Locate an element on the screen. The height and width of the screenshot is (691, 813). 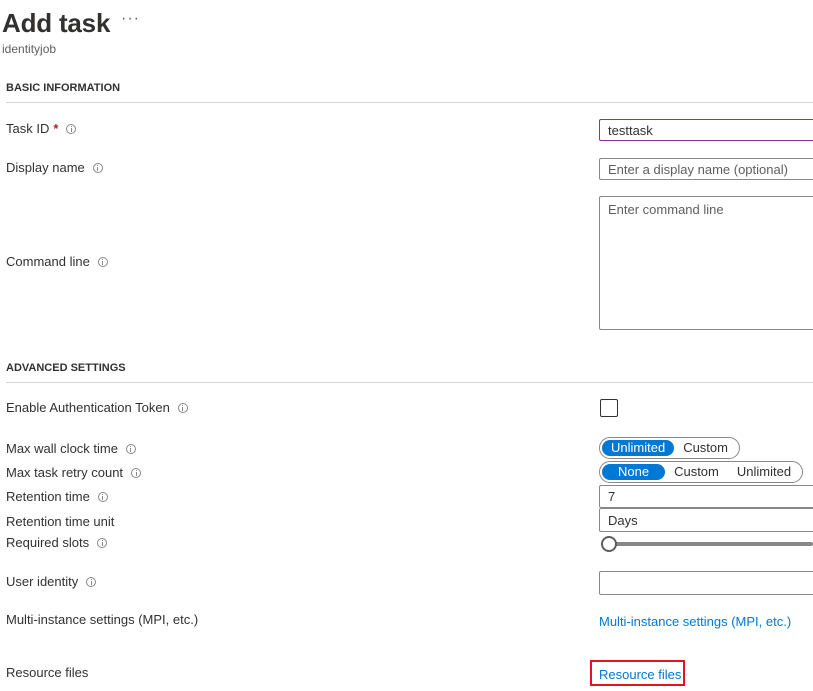
resource-files-label-text: Resource files is located at coordinates (47, 672).